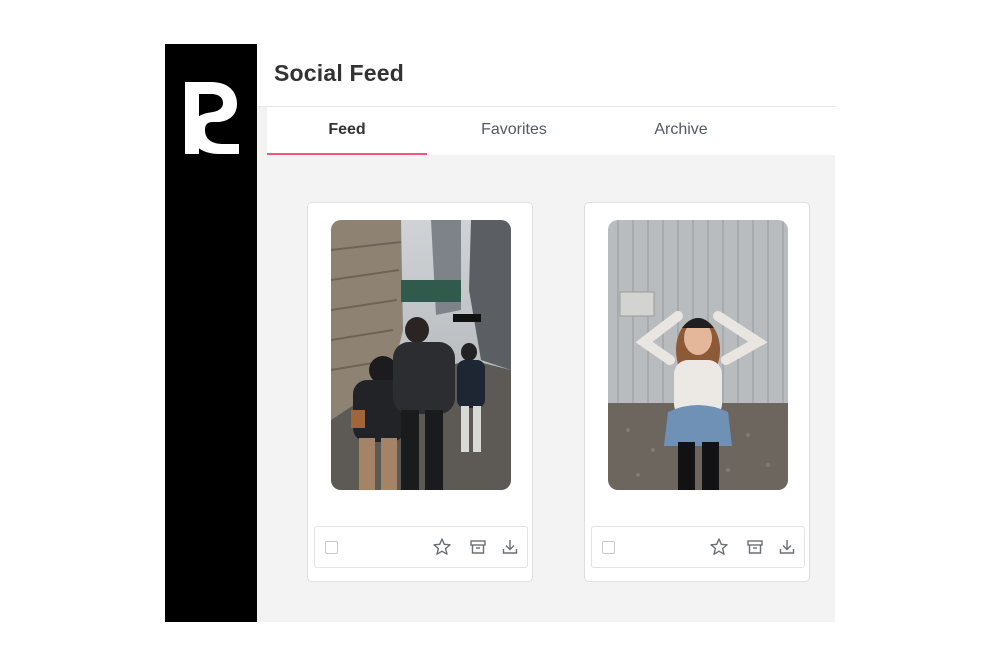 This screenshot has height=667, width=1000. What do you see at coordinates (681, 131) in the screenshot?
I see `tab-archive: Archive` at bounding box center [681, 131].